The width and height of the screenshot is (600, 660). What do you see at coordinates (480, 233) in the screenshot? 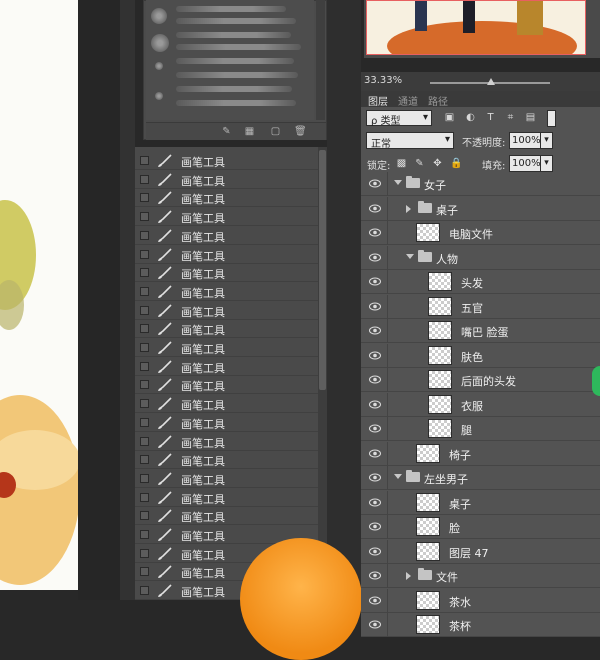
I see `layer-row: 电脑文件` at bounding box center [480, 233].